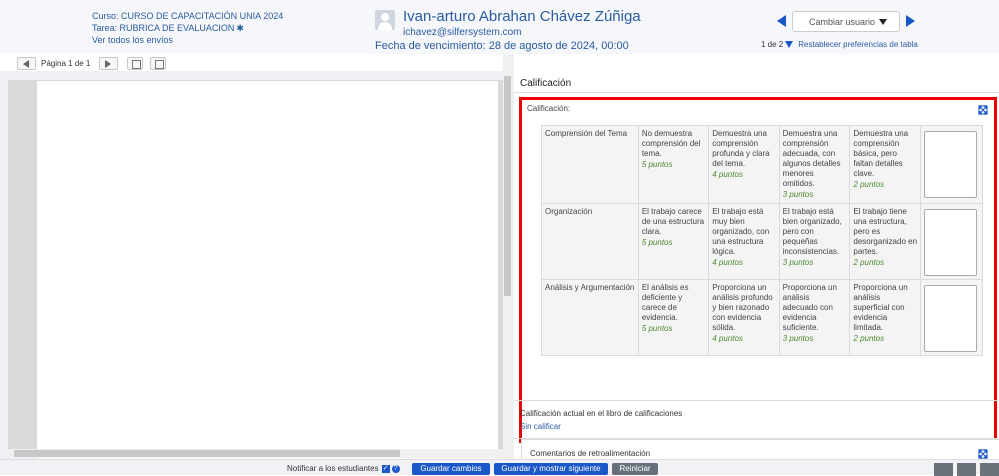  Describe the element at coordinates (943, 469) in the screenshot. I see `layout-collapse-left-button` at that location.